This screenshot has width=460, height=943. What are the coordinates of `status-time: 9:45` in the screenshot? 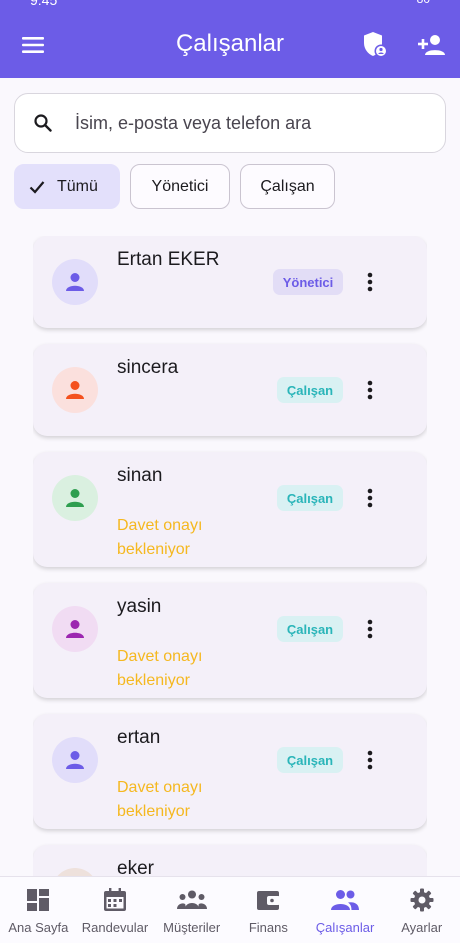 It's located at (44, 4).